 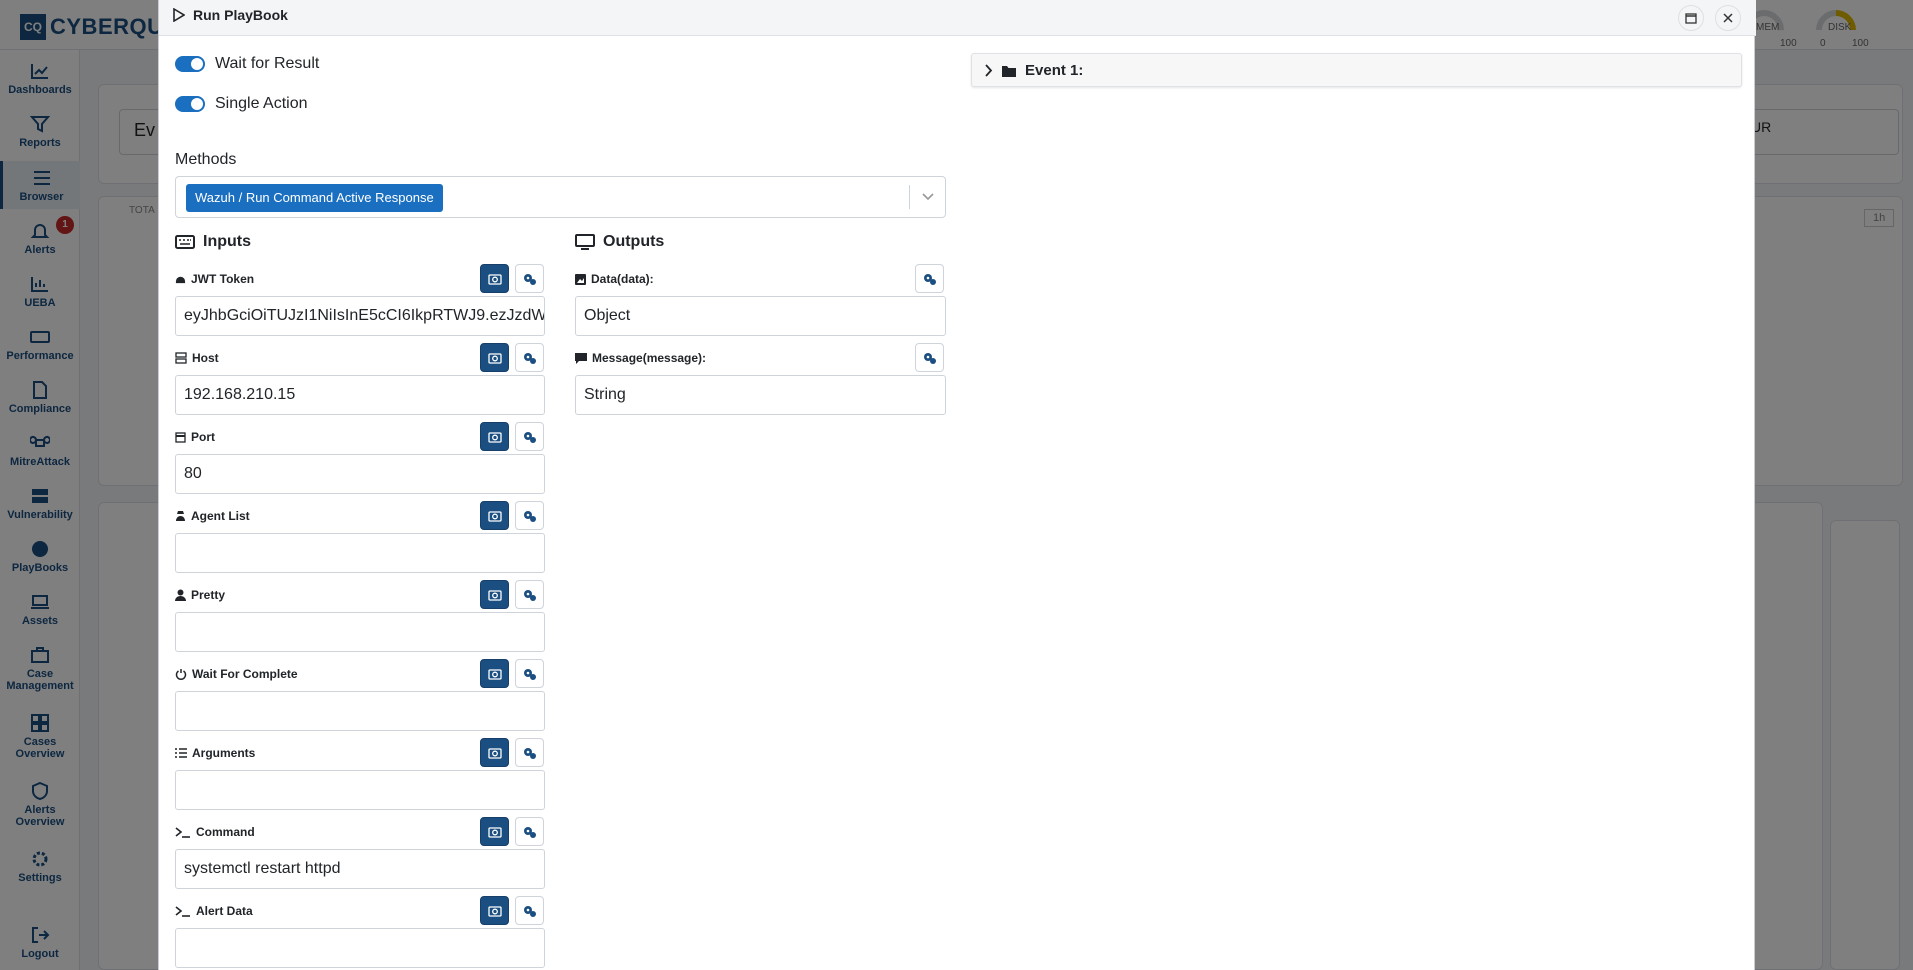 I want to click on host-label: Host, so click(x=197, y=358).